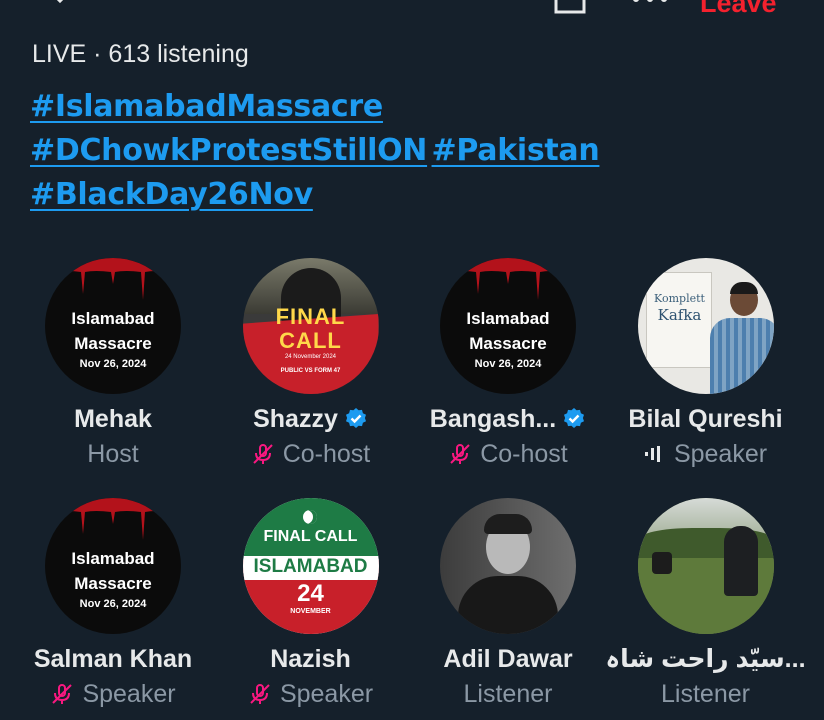  What do you see at coordinates (516, 150) in the screenshot?
I see `hashtag-link: #Pakistan` at bounding box center [516, 150].